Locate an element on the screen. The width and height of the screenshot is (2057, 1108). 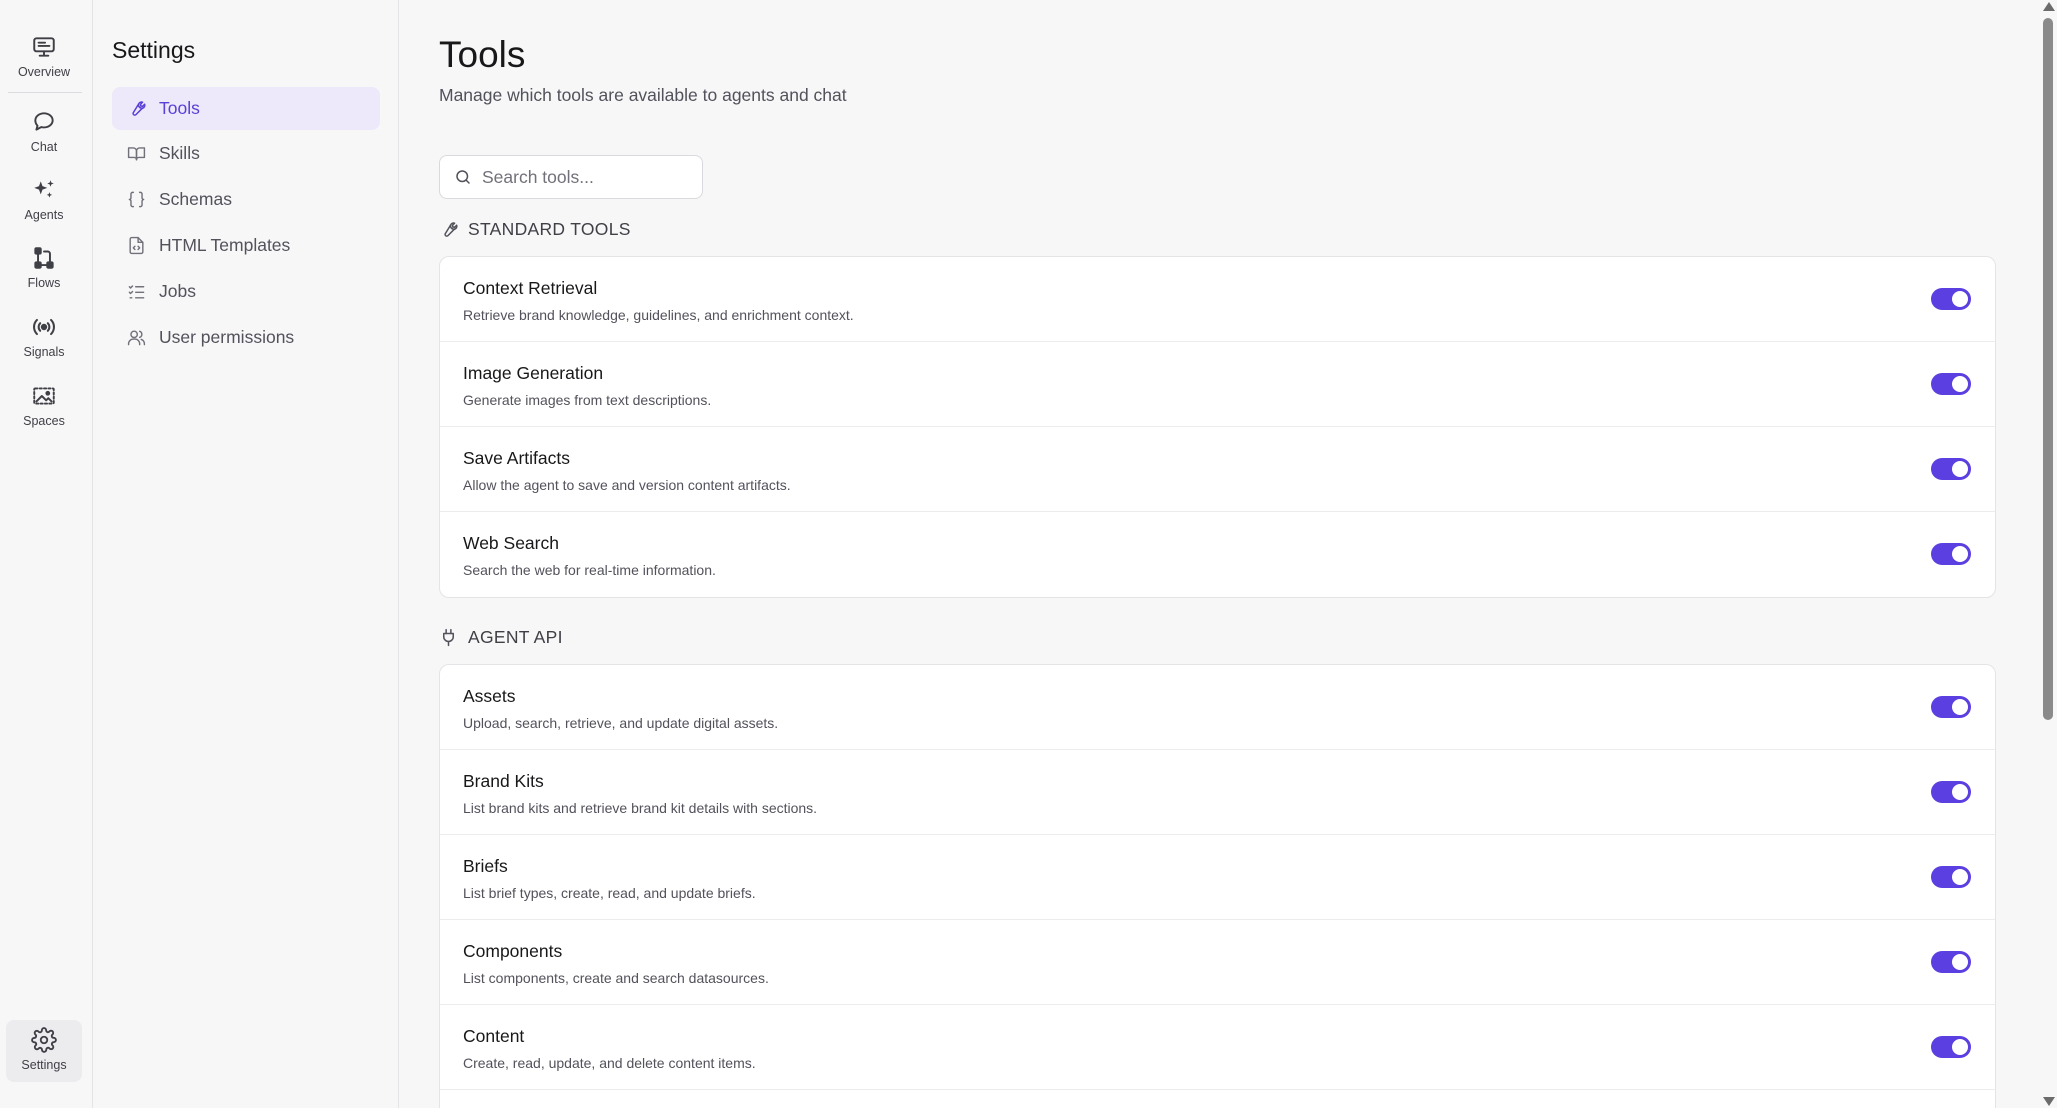
page-title: Tools is located at coordinates (482, 54).